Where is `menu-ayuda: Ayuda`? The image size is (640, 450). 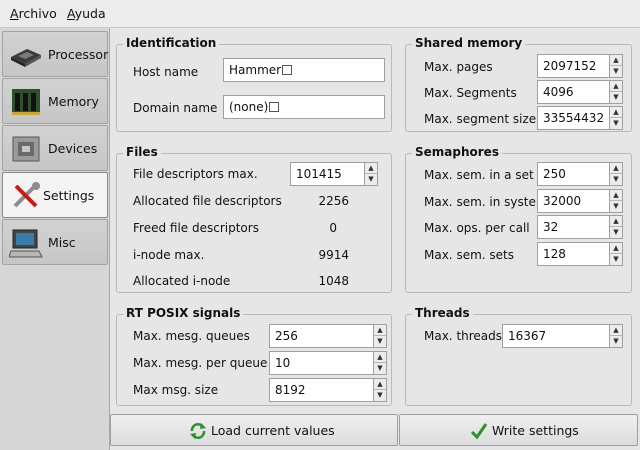
menu-ayuda: Ayuda is located at coordinates (86, 13).